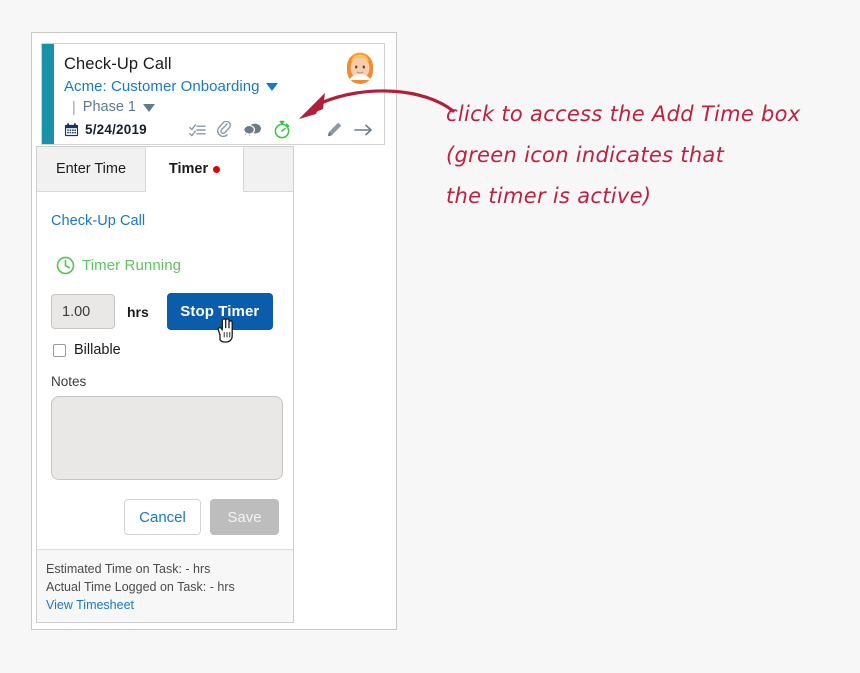 This screenshot has width=860, height=673. I want to click on comments-icon, so click(252, 130).